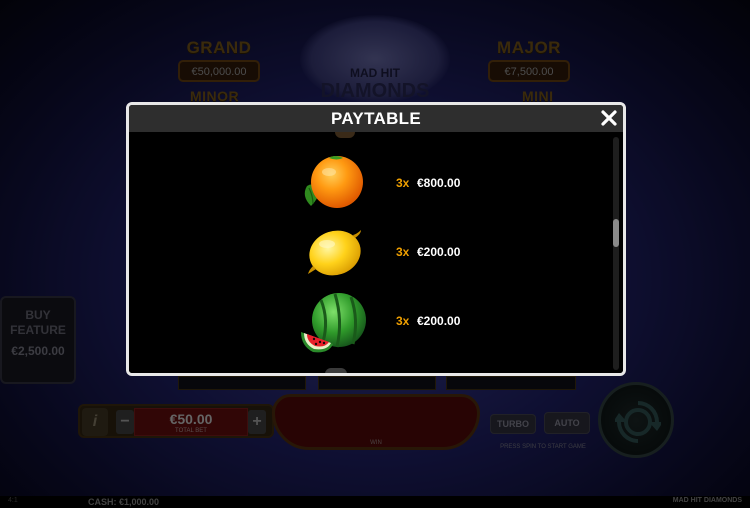 Image resolution: width=750 pixels, height=508 pixels. I want to click on orange-payout: €800.00, so click(439, 183).